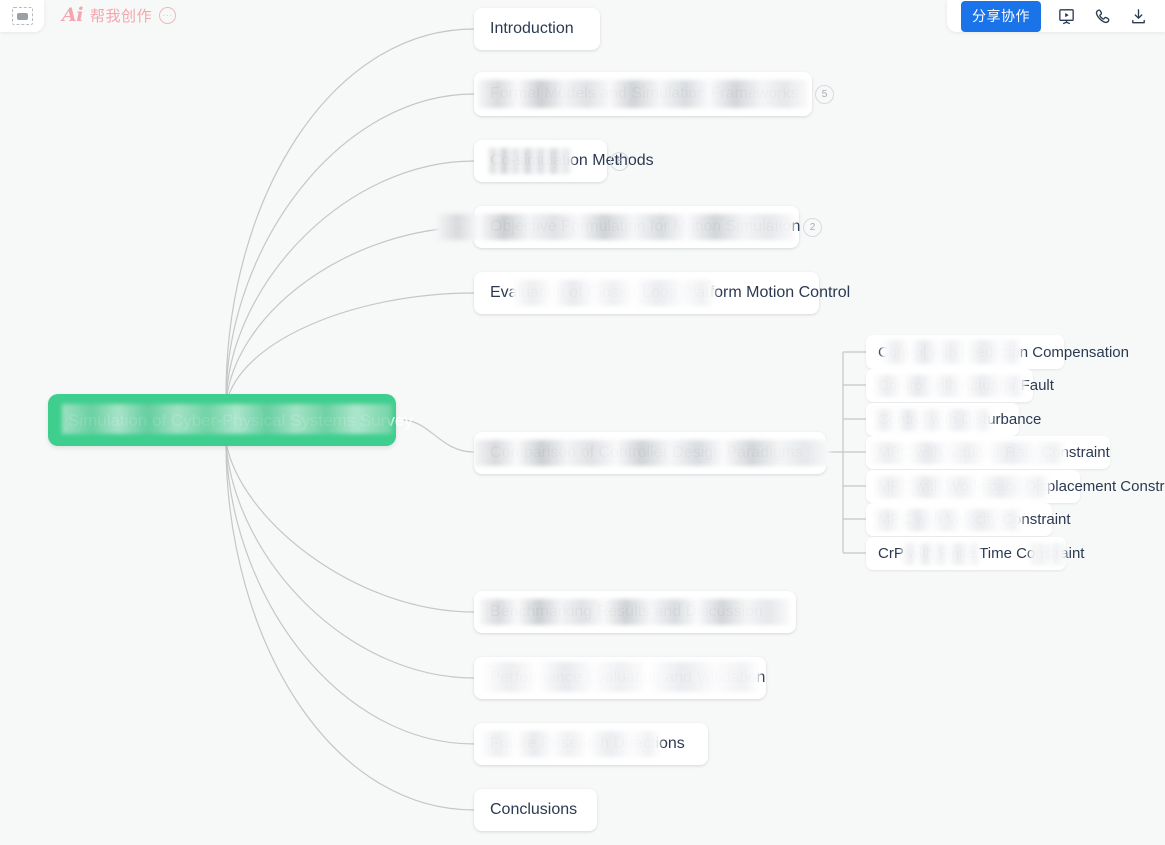  I want to click on mindmap-node-formal-models: Formal Models and Simulation Frameworks, so click(643, 94).